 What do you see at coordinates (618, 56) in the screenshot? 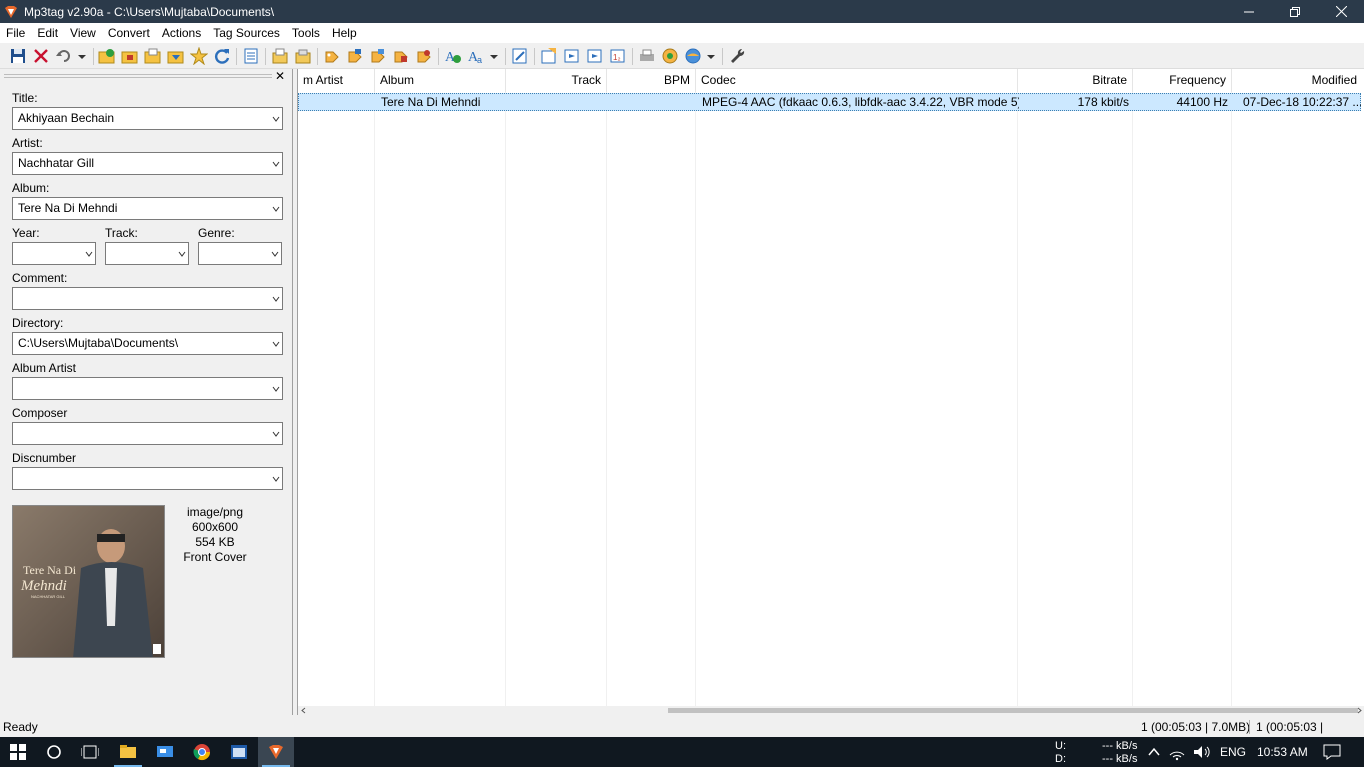
I see `playlist-icon: 1₂` at bounding box center [618, 56].